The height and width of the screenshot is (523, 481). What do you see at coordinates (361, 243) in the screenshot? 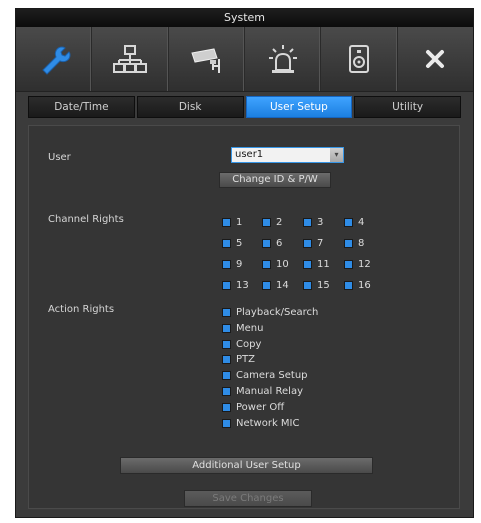
I see `channel-checkbox-label: 8` at bounding box center [361, 243].